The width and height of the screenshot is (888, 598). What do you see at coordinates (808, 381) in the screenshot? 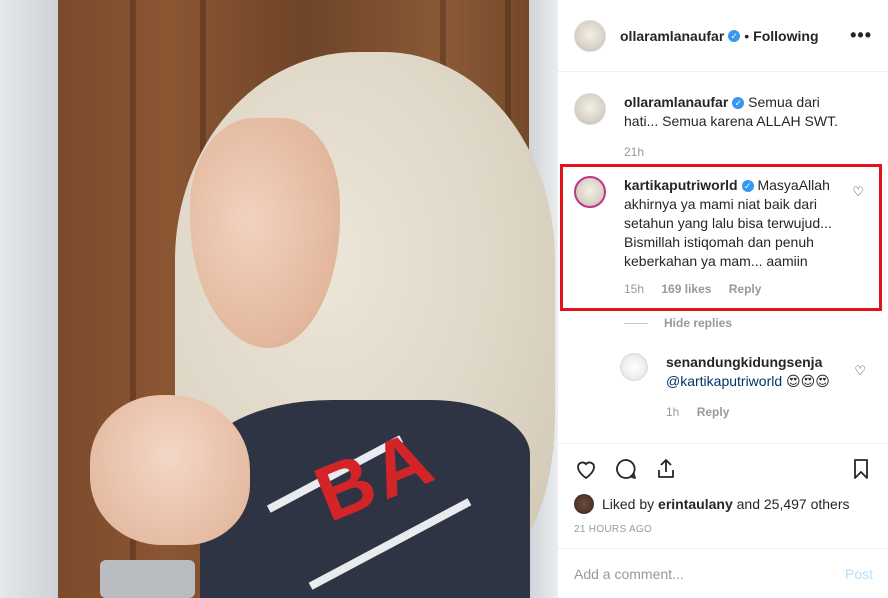
I see `reply-emoji: 😍😍😍` at bounding box center [808, 381].